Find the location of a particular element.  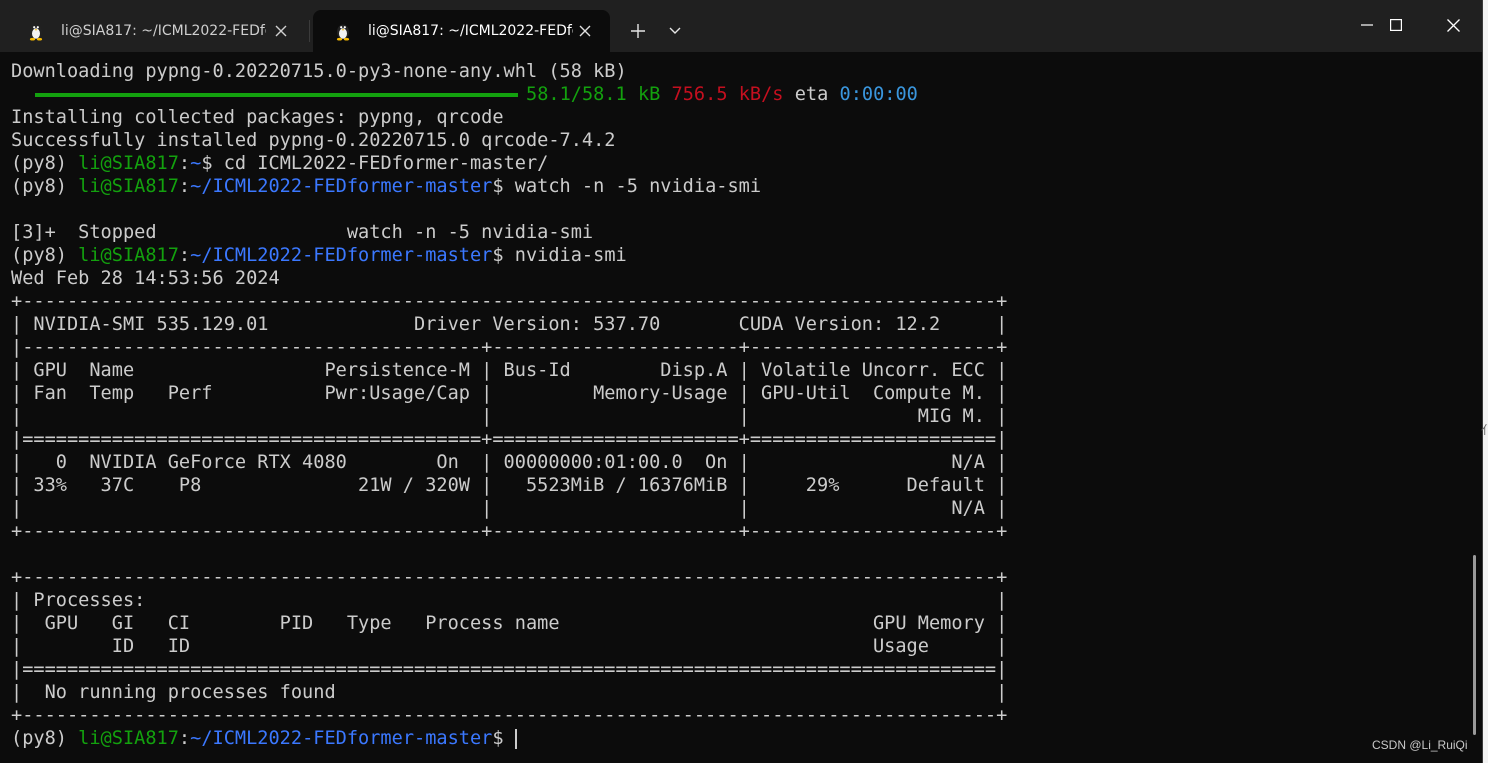

prompt-path: ~ is located at coordinates (196, 163).